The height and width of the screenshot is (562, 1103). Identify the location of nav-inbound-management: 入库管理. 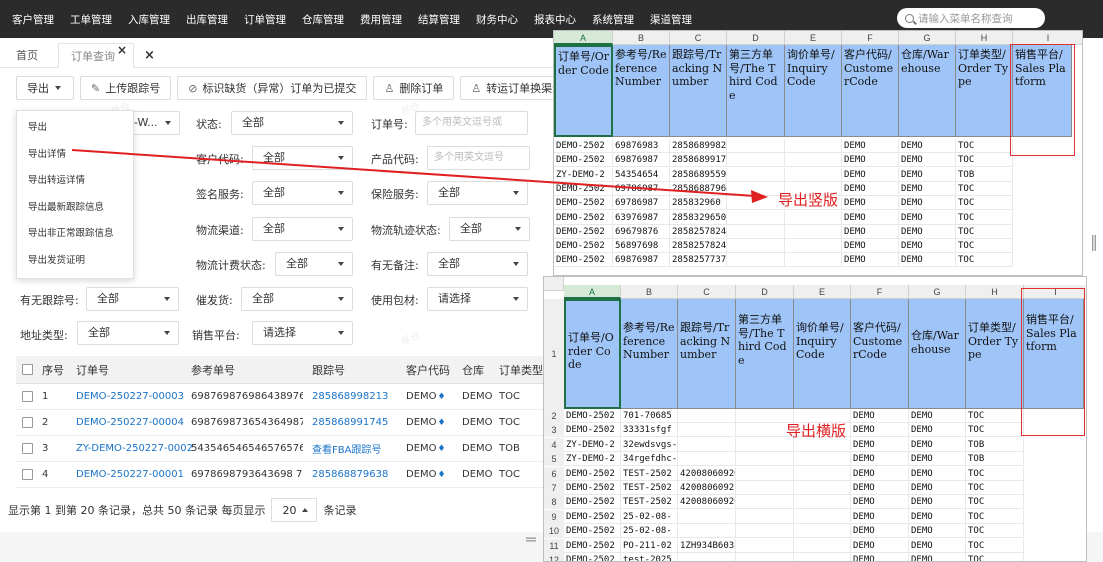
(149, 19).